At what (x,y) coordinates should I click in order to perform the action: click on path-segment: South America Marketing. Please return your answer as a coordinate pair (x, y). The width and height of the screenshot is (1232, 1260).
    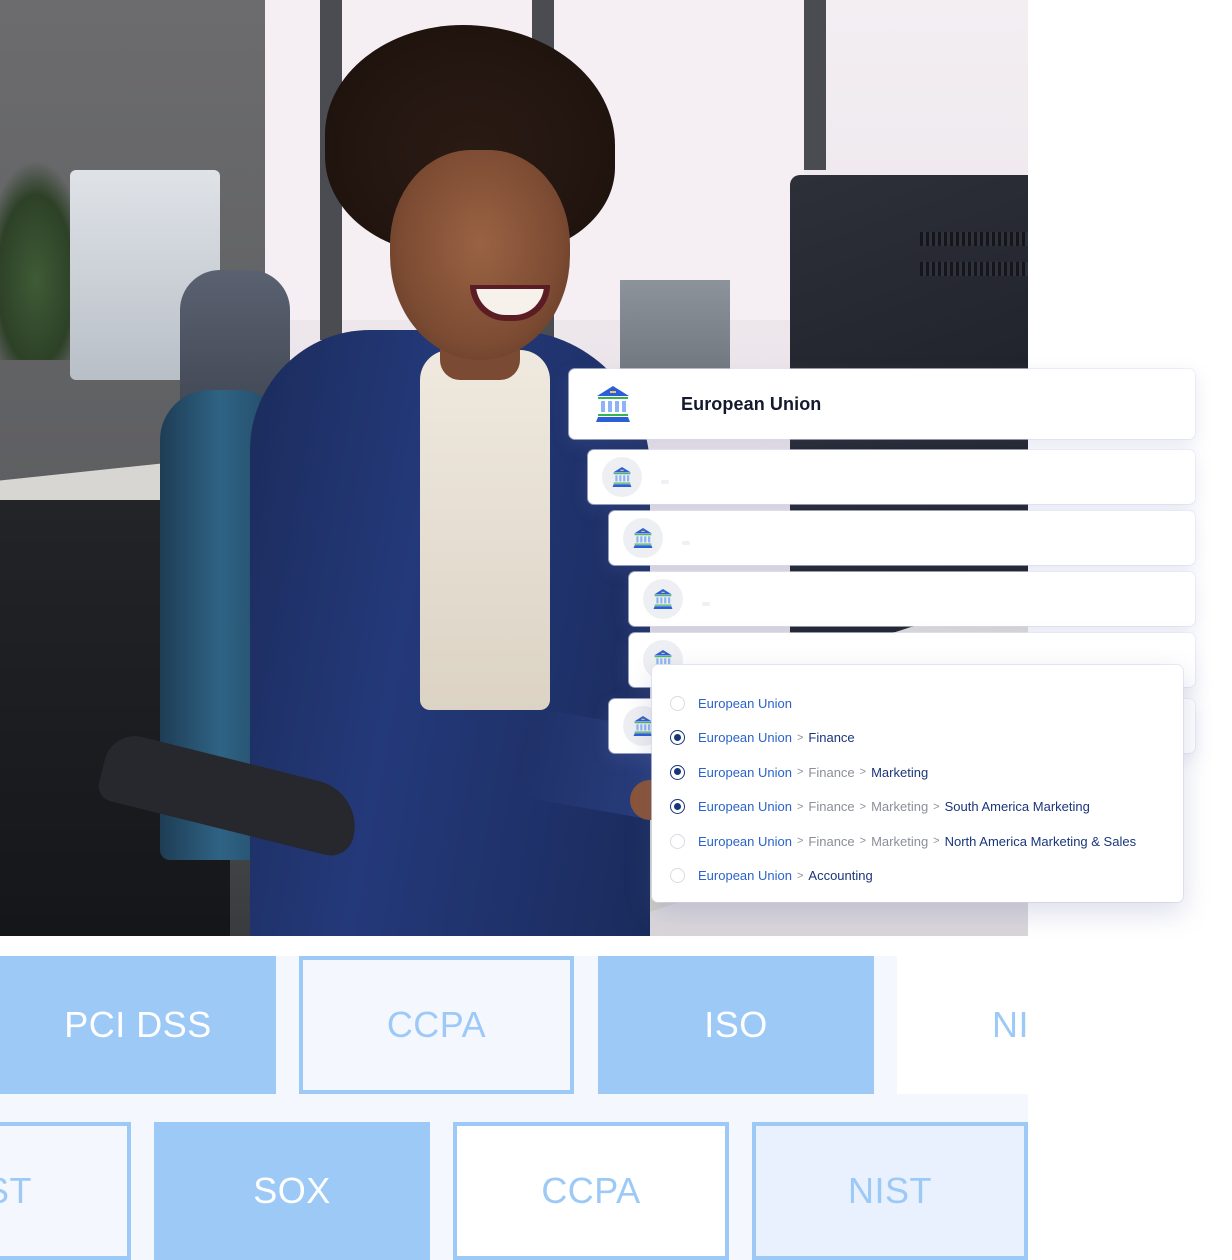
    Looking at the image, I should click on (1017, 807).